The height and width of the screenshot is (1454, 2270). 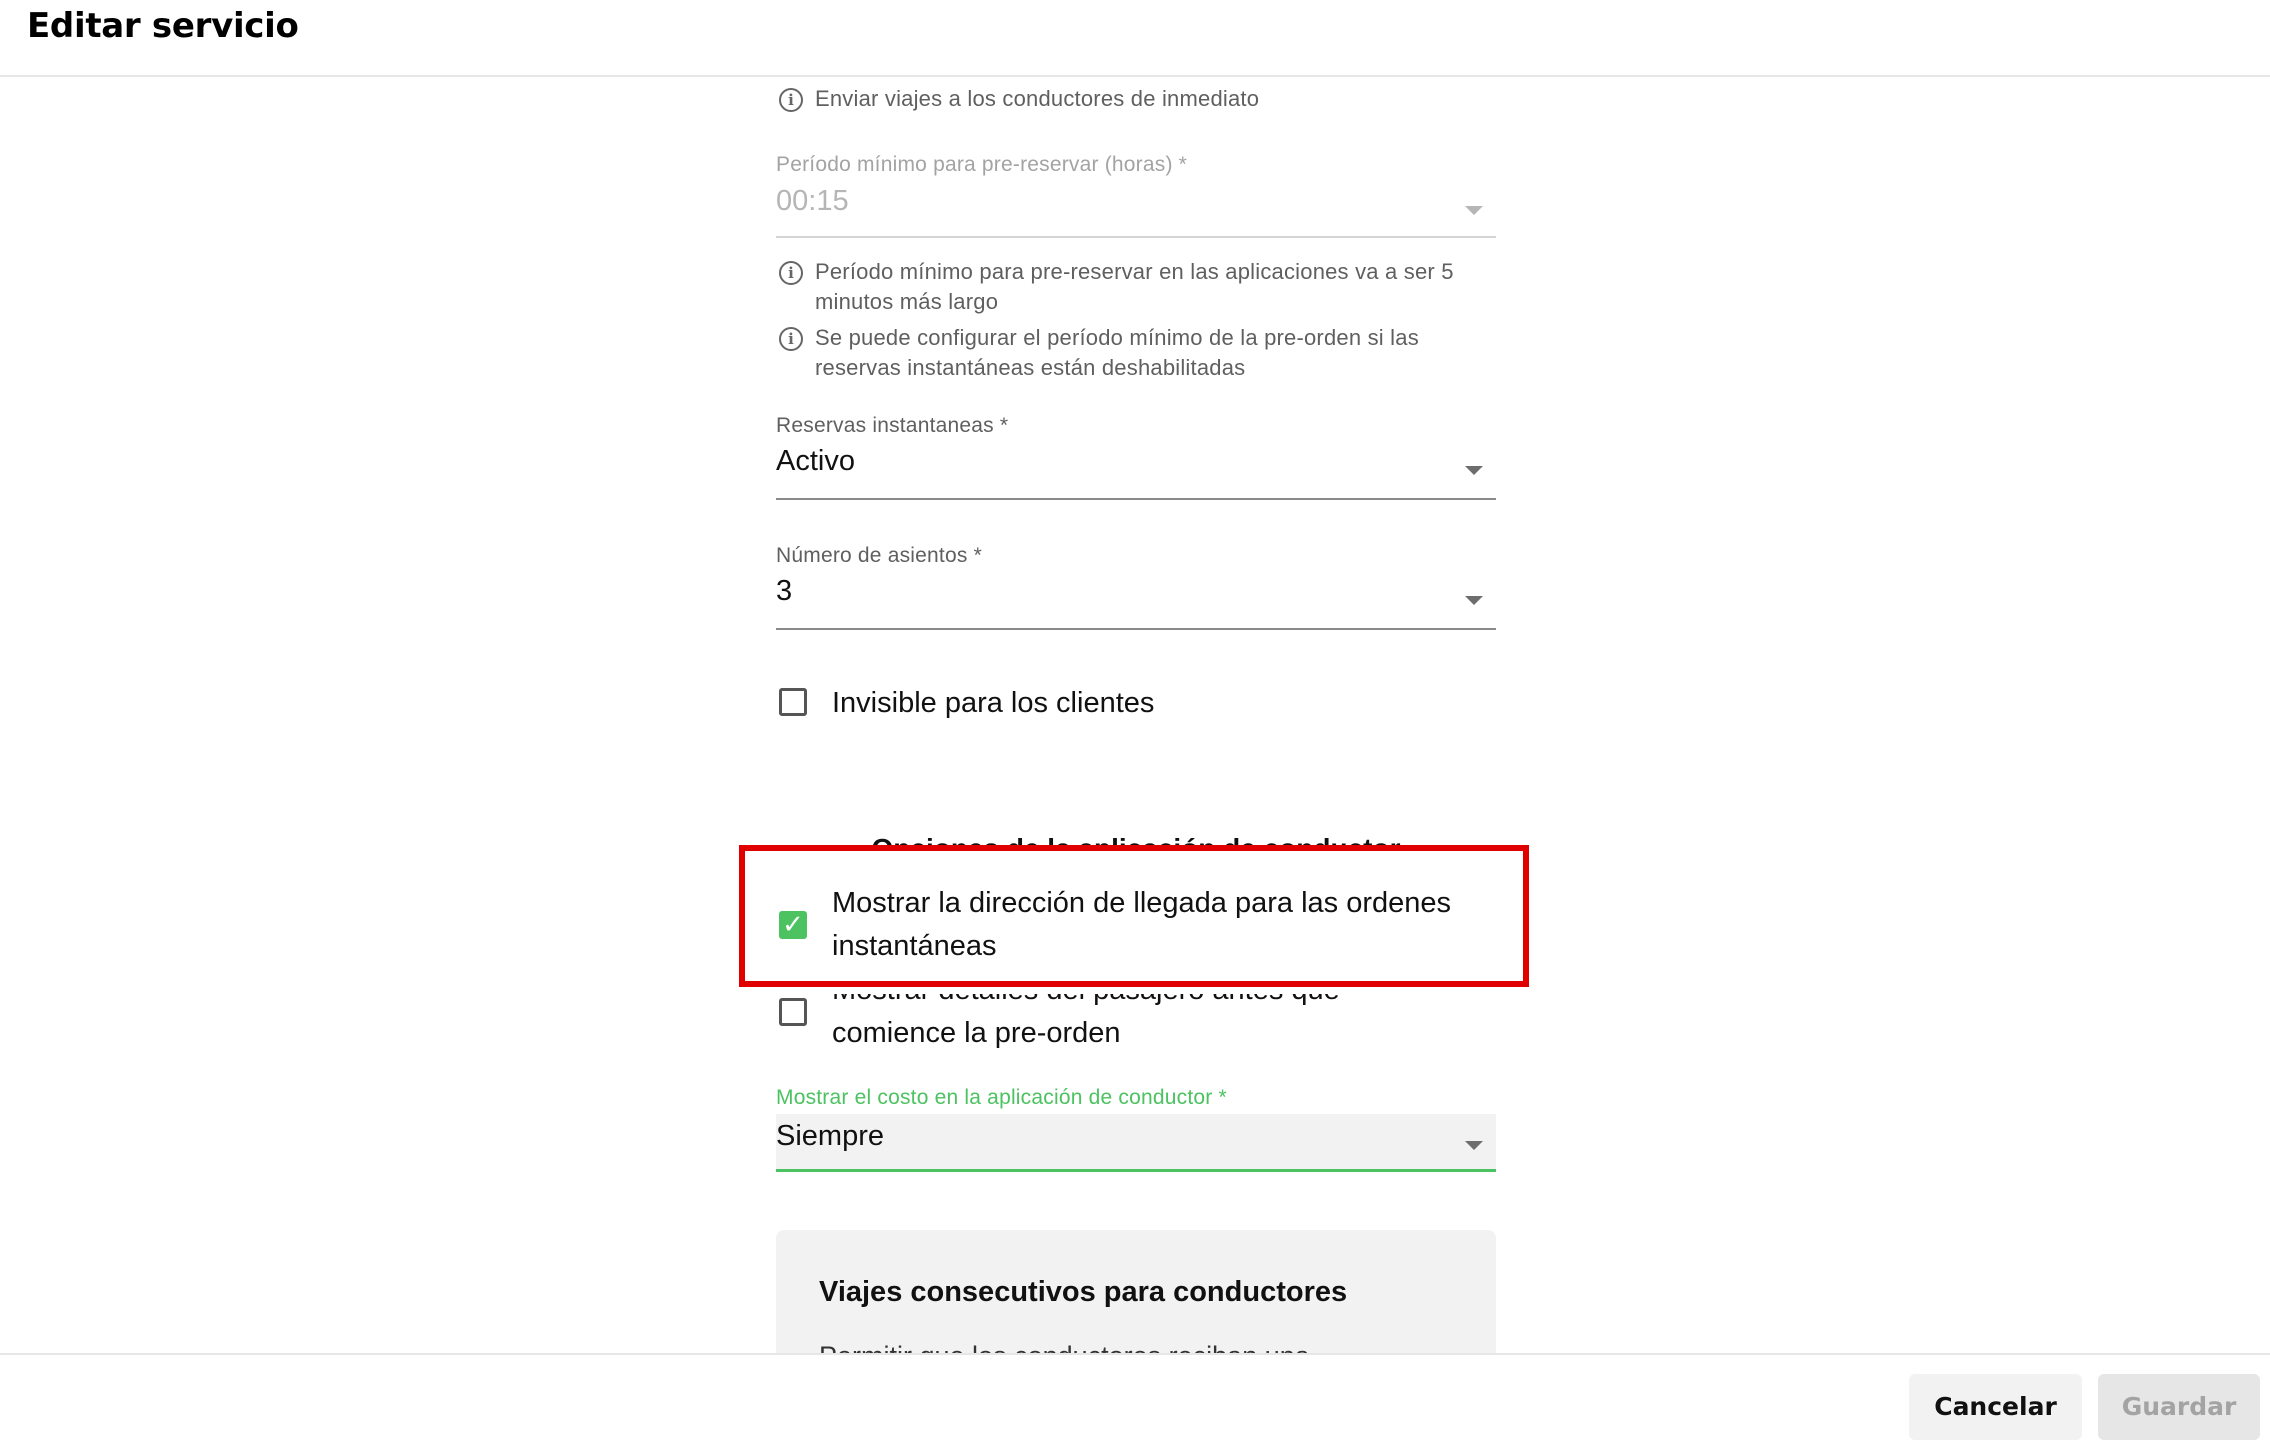 I want to click on invisible-checkbox-label: Invisible para los clientes, so click(x=993, y=703).